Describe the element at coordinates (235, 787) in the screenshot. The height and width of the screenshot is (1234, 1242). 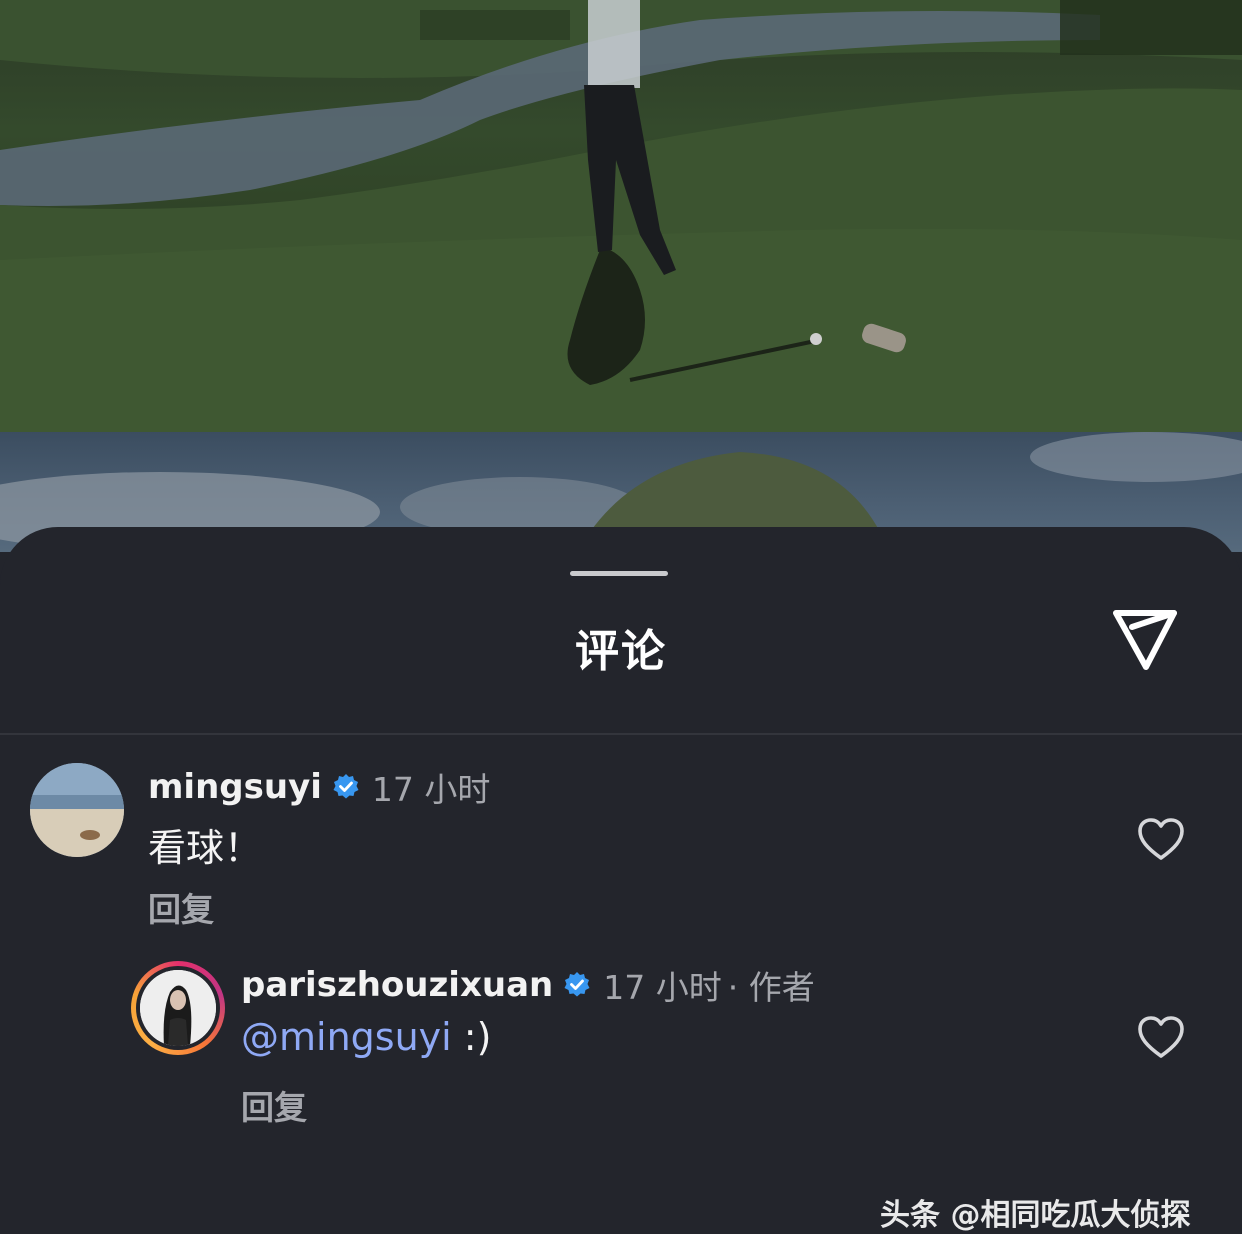
I see `comment-username: mingsuyi` at that location.